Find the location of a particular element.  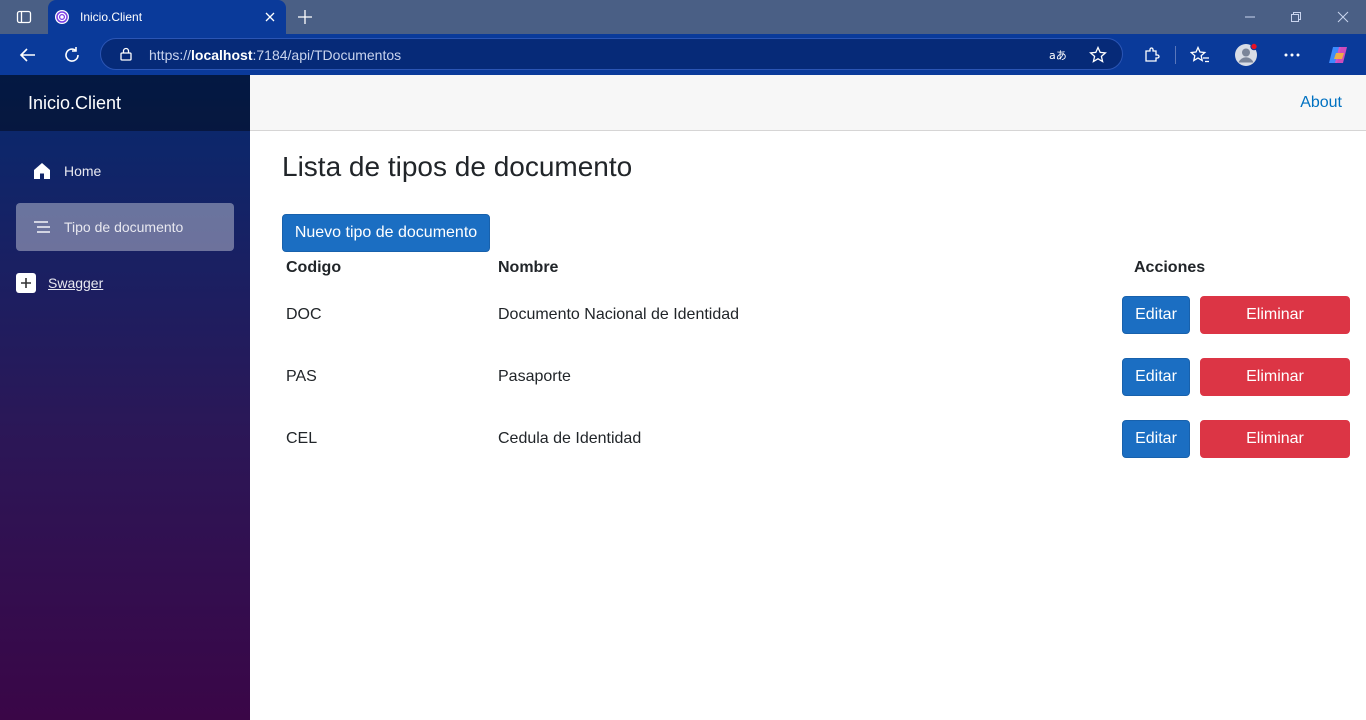

plus-box-icon is located at coordinates (26, 283).